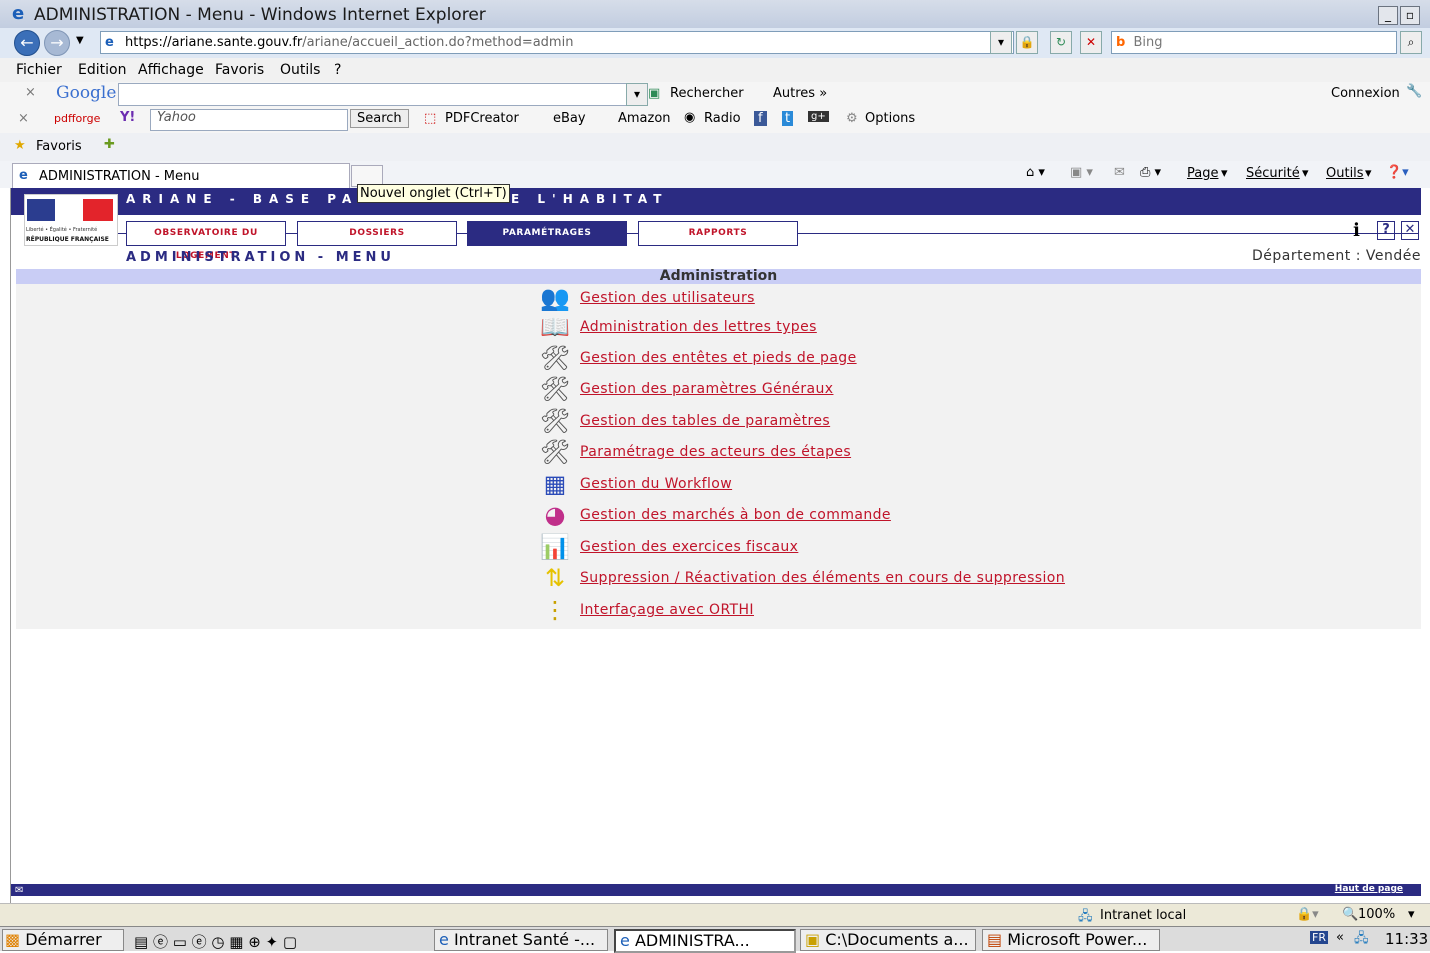  I want to click on tab-parametrages: PARAMÉTRAGES, so click(547, 233).